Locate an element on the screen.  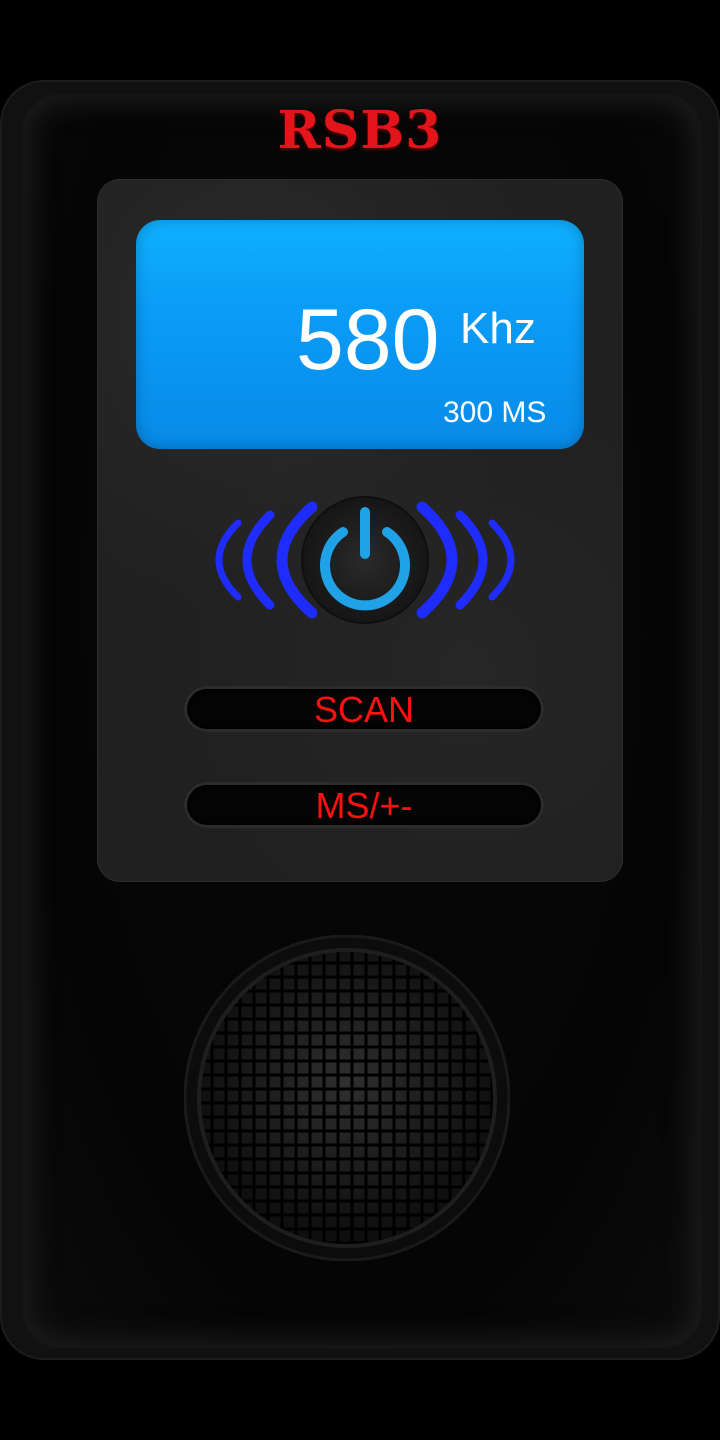
power-button is located at coordinates (365, 560).